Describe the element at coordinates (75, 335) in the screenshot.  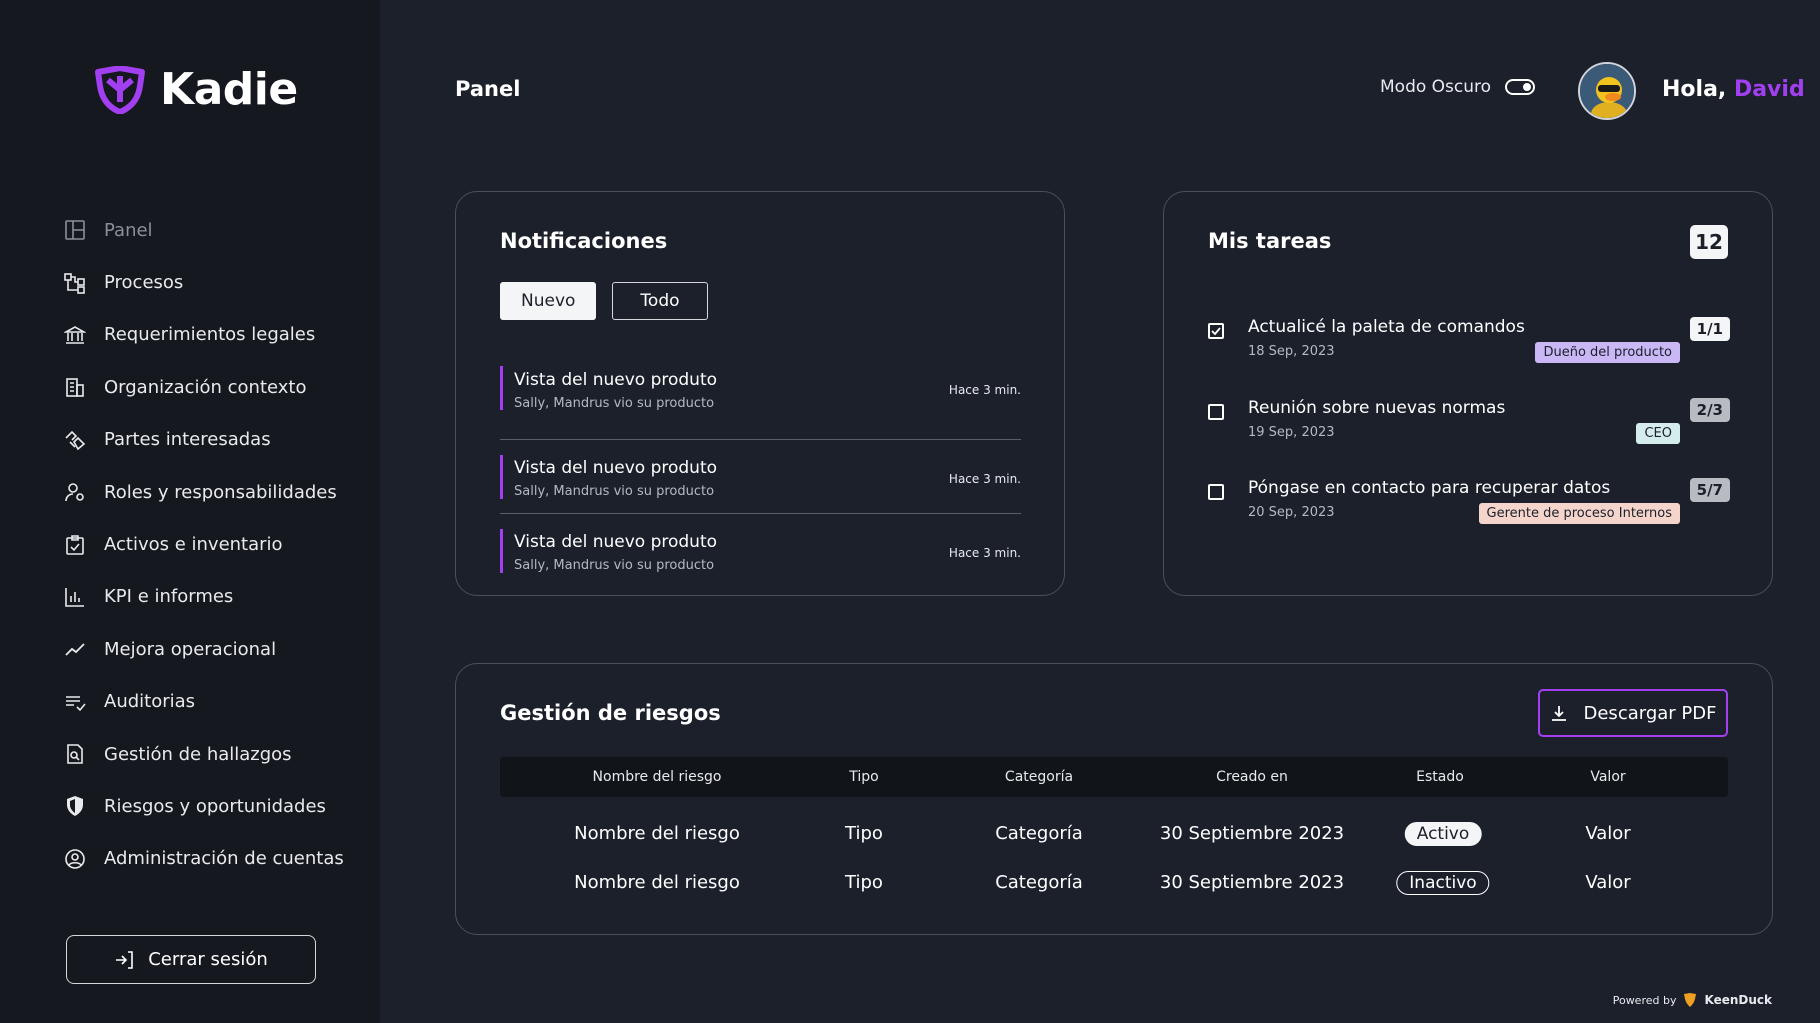
I see `bank-icon` at that location.